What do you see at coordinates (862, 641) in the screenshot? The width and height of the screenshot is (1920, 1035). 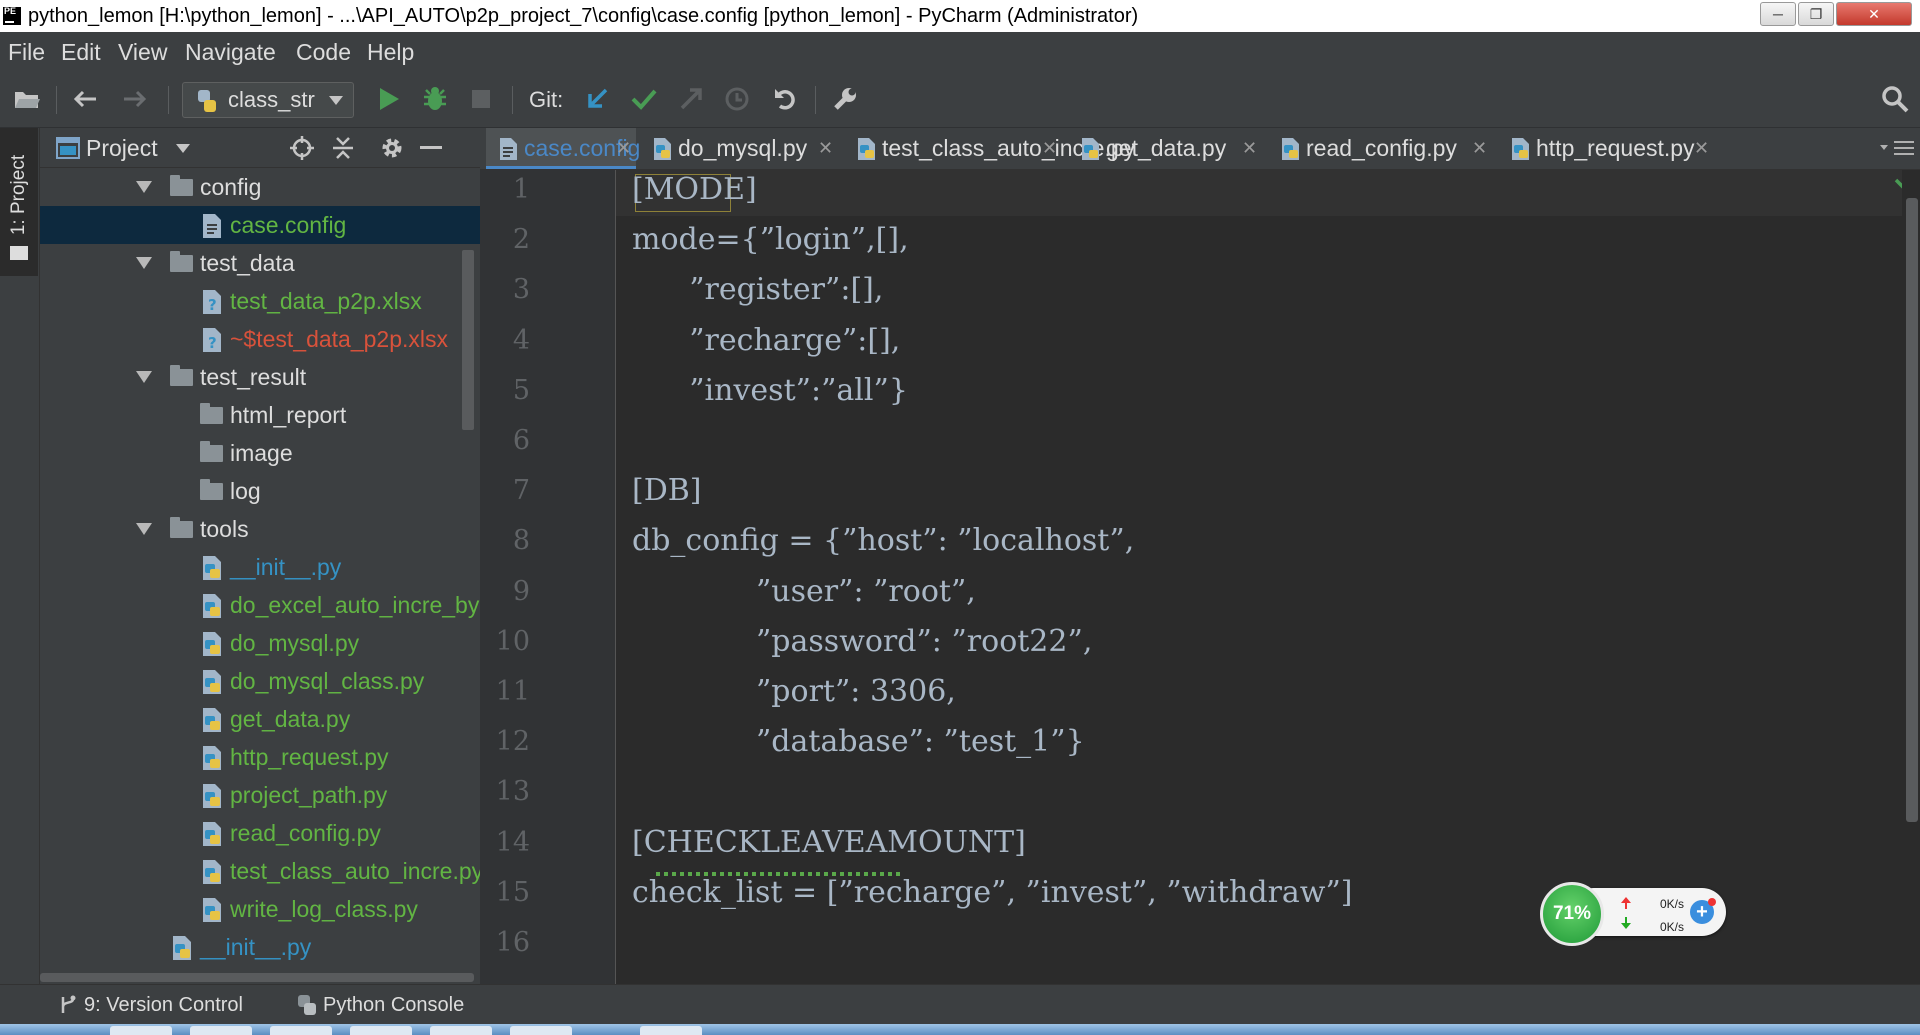 I see `code-line: ”password”: ”root22”,` at bounding box center [862, 641].